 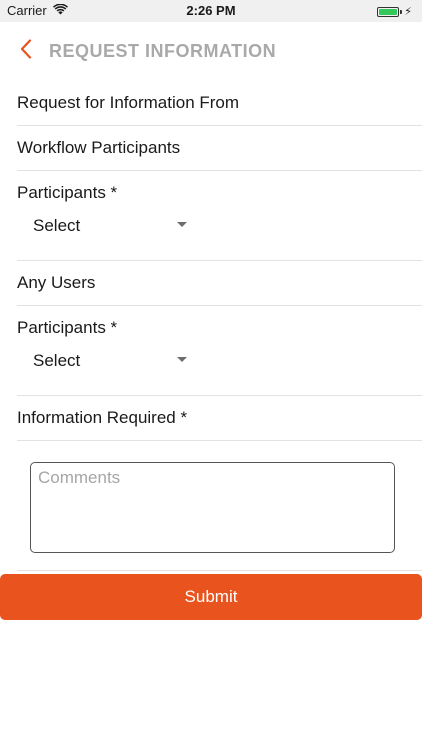 I want to click on workflow-participants-label: Participants *, so click(x=67, y=192).